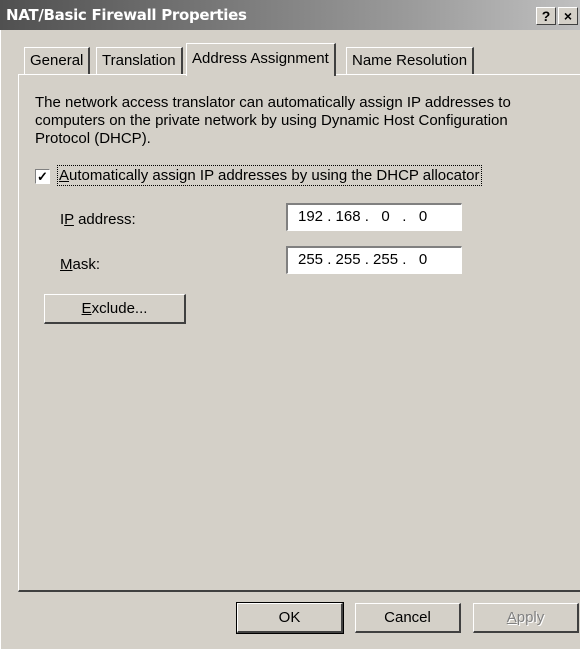 The image size is (580, 649). Describe the element at coordinates (374, 260) in the screenshot. I see `mask-field: 255 . 255 . 255 . 0` at that location.